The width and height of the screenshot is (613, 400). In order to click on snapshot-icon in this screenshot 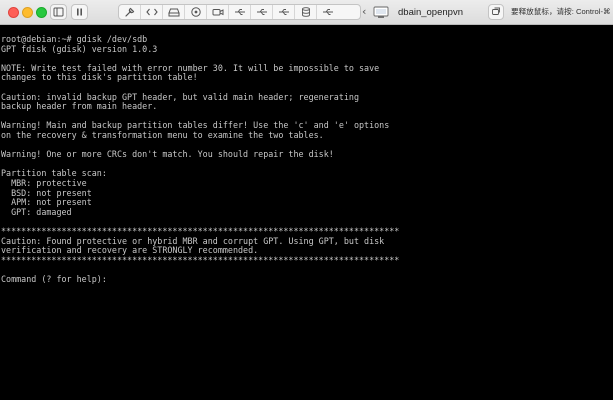, I will do `click(496, 11)`.